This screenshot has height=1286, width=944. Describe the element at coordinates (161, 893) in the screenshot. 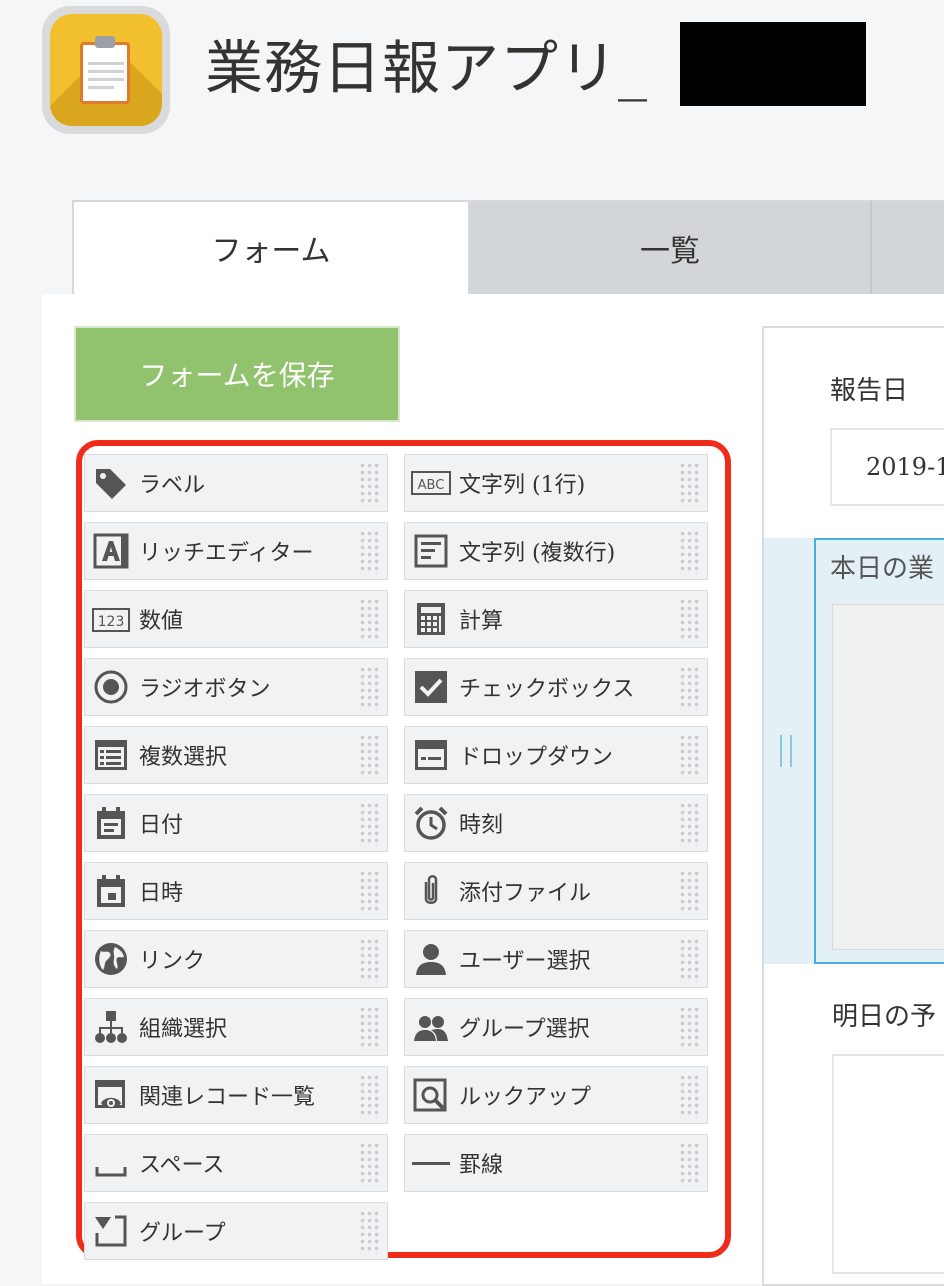

I see `palette-item-label-text: 日時` at that location.